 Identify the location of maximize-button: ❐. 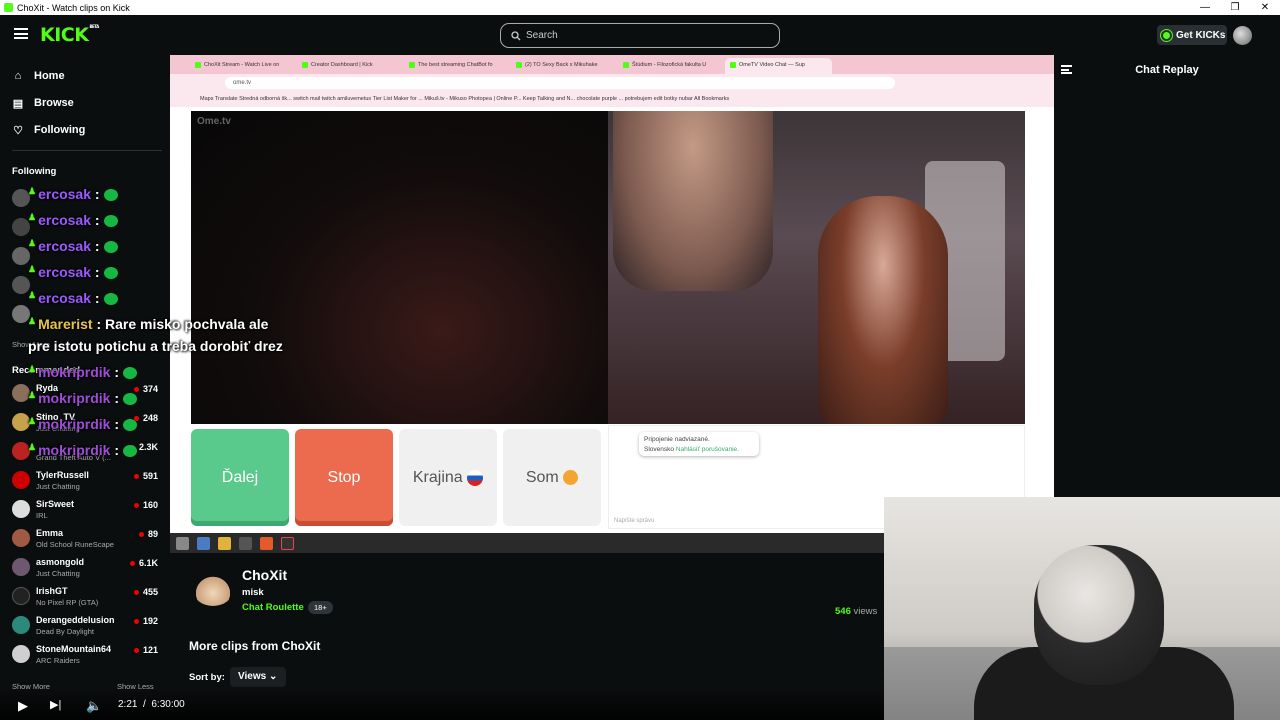
(1235, 7).